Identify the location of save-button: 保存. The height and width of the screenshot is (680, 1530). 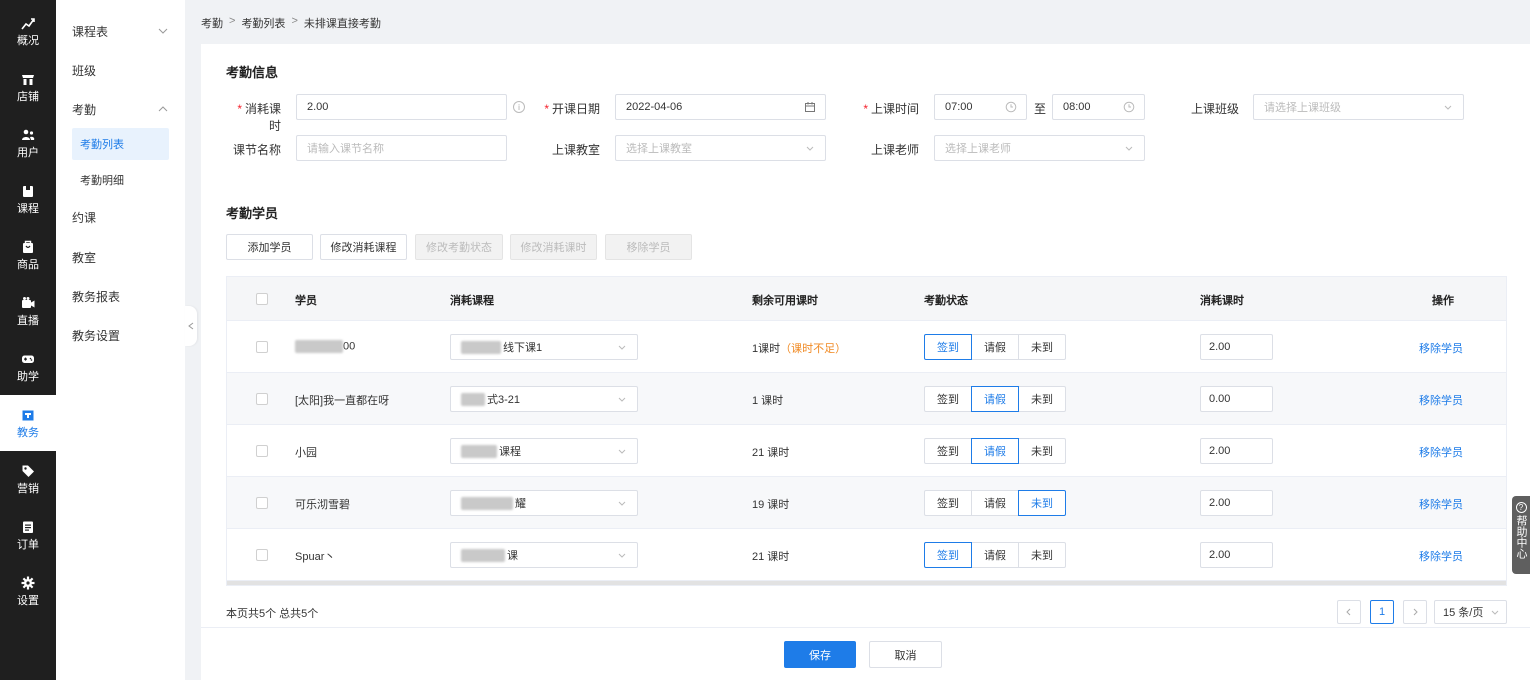
(820, 654).